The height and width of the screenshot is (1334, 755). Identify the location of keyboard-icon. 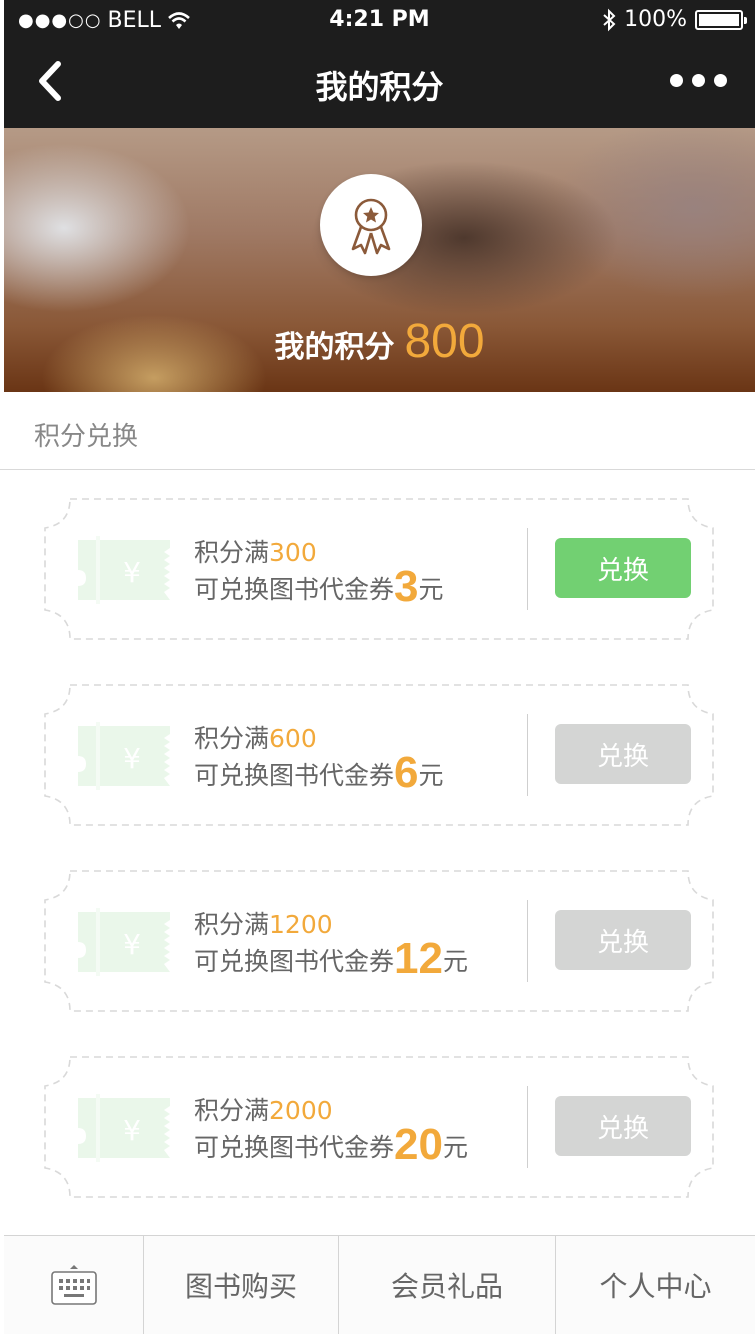
(73, 1285).